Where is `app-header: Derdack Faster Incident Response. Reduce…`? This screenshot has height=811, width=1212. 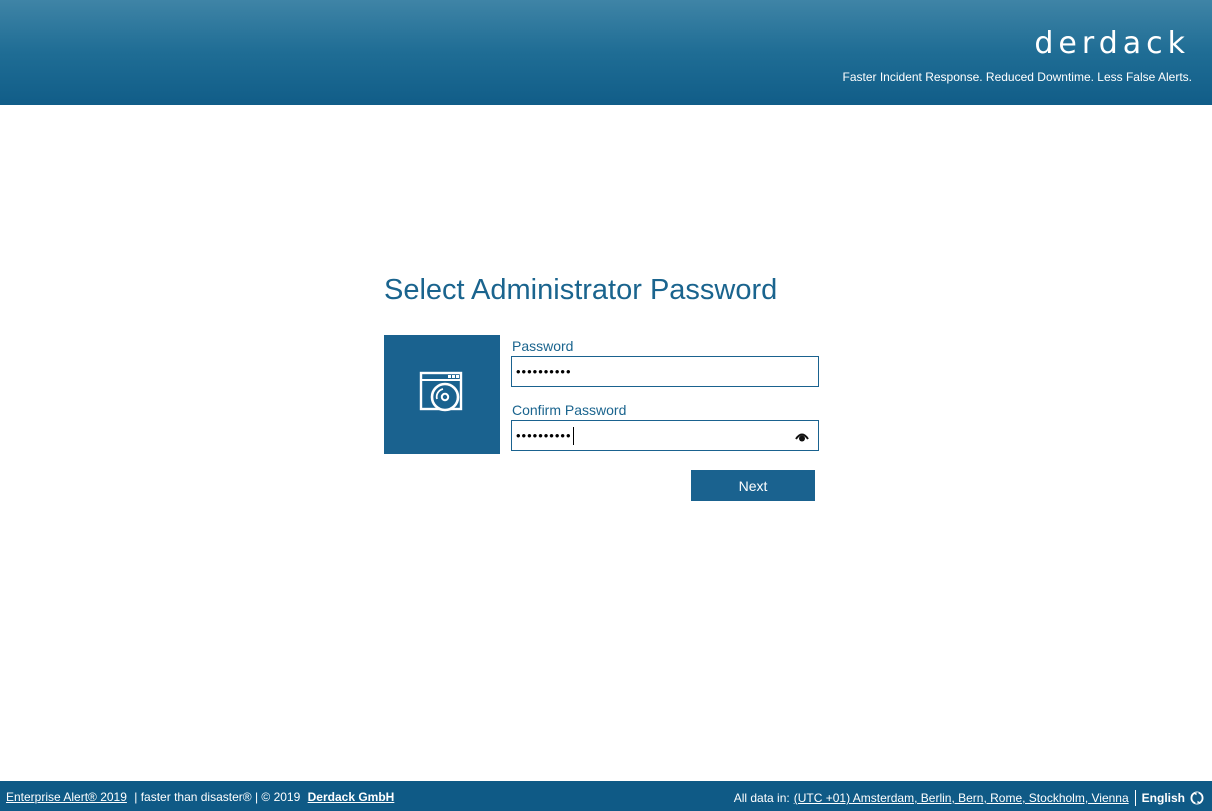 app-header: Derdack Faster Incident Response. Reduce… is located at coordinates (606, 52).